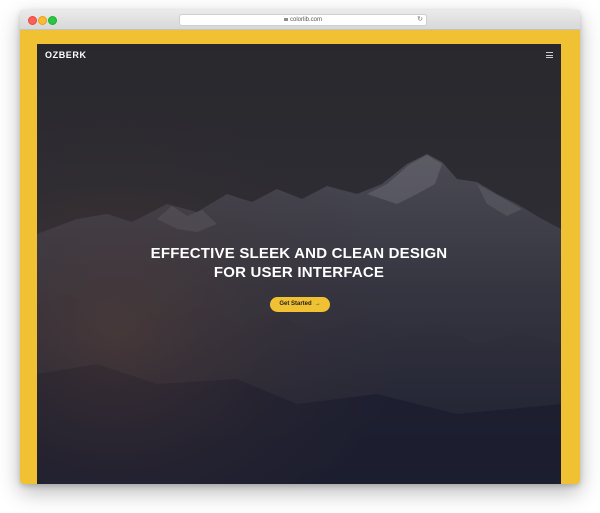  I want to click on url-text: colorlib.com, so click(305, 20).